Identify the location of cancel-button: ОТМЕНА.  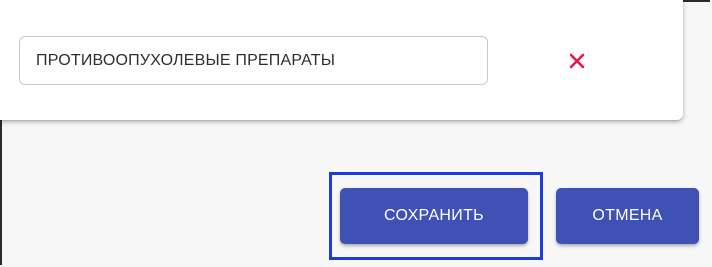
(627, 216).